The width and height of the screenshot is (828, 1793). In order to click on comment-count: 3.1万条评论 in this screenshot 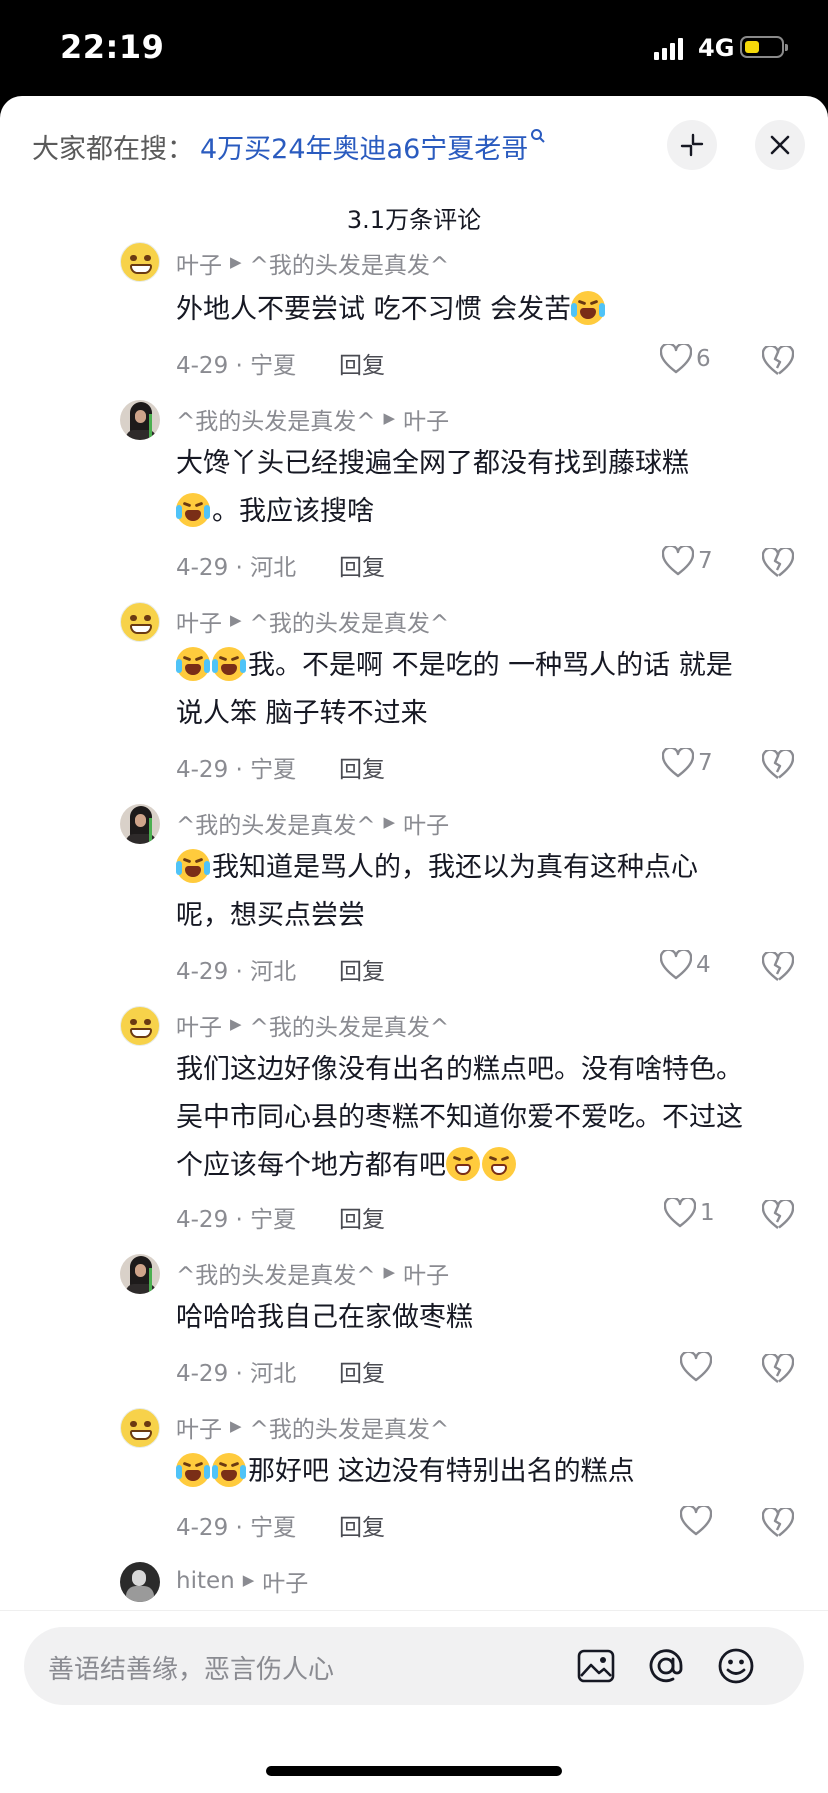, I will do `click(414, 220)`.